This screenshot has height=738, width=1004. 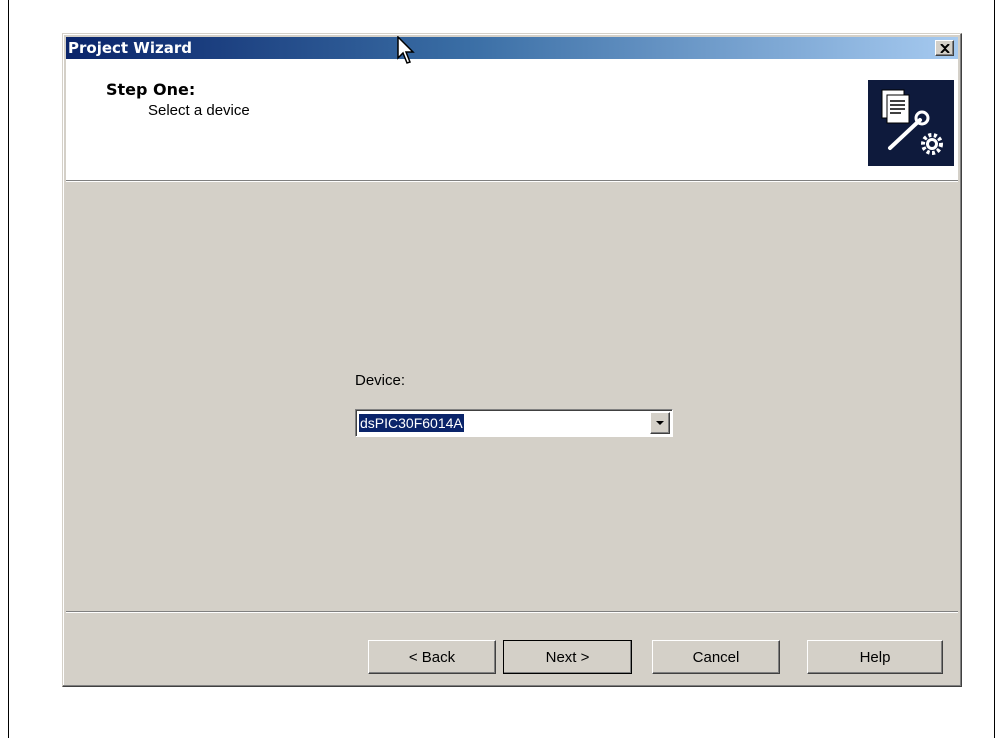 What do you see at coordinates (130, 48) in the screenshot?
I see `window-title: Project Wizard` at bounding box center [130, 48].